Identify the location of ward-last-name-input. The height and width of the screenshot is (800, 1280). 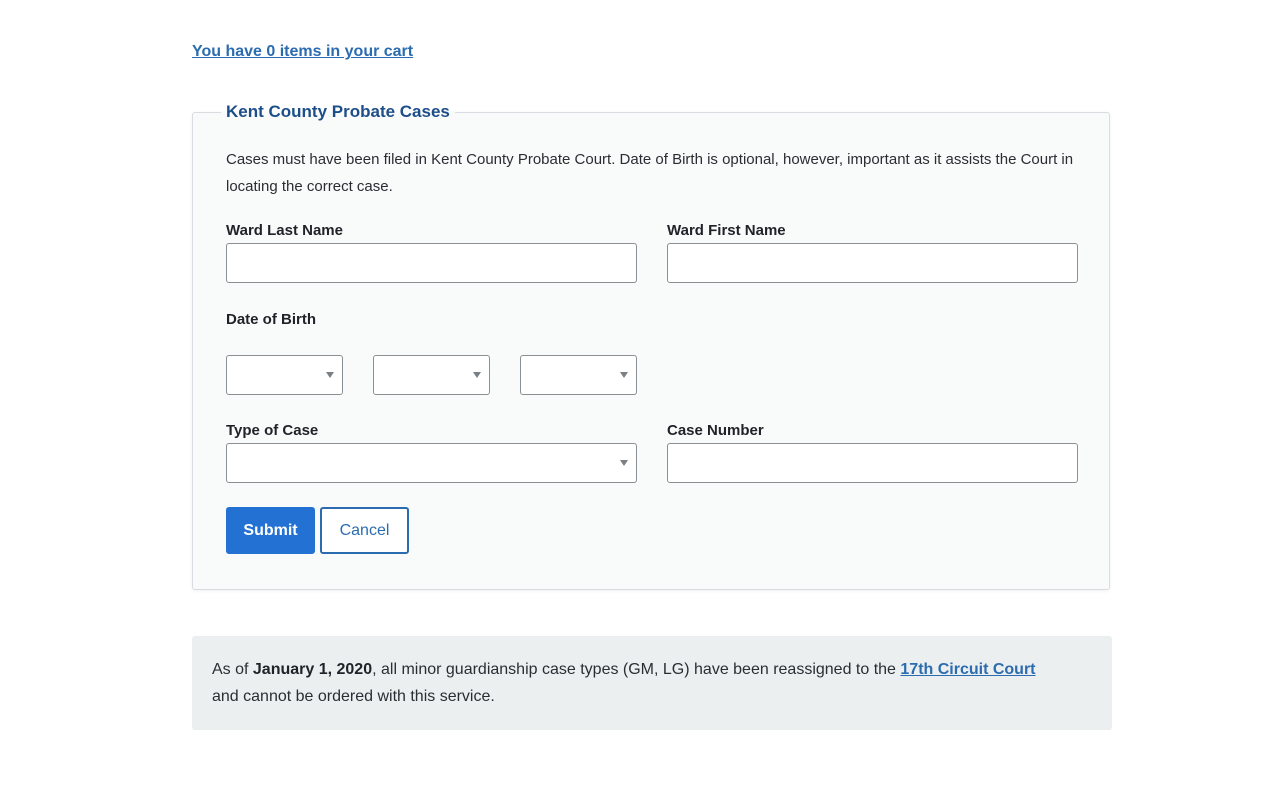
(431, 263).